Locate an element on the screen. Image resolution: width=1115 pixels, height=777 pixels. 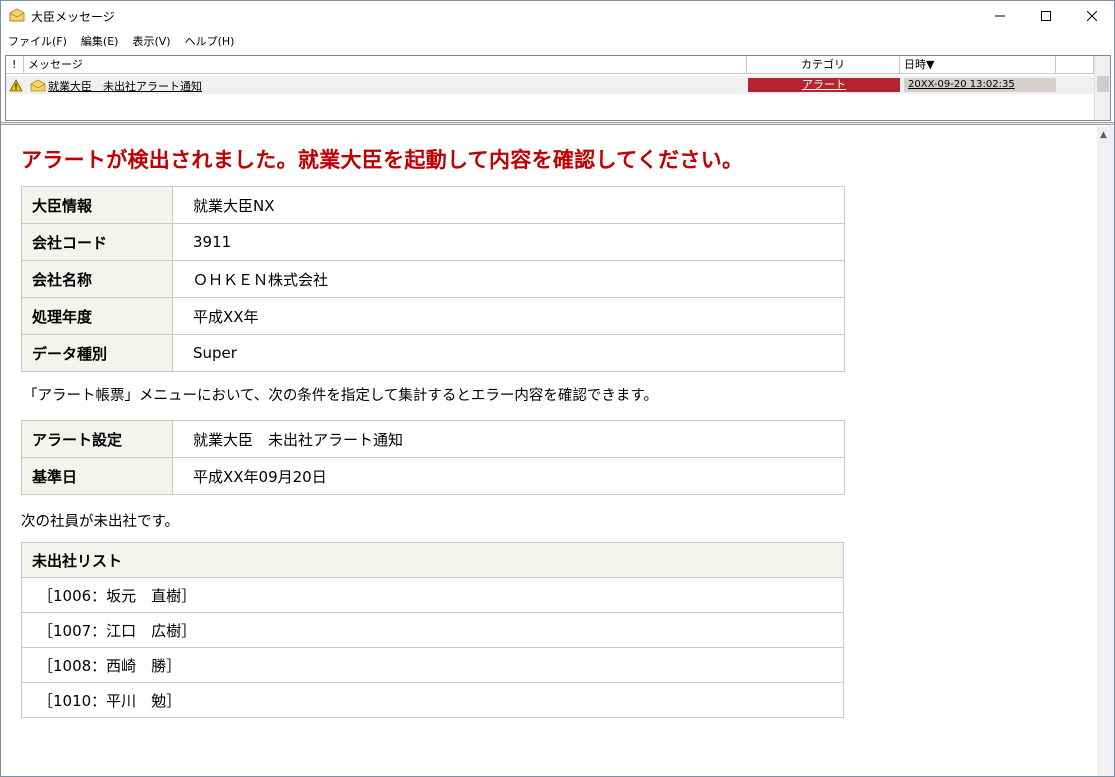
list-header: ! メッセージ カテゴリ 日時▼ is located at coordinates (558, 65).